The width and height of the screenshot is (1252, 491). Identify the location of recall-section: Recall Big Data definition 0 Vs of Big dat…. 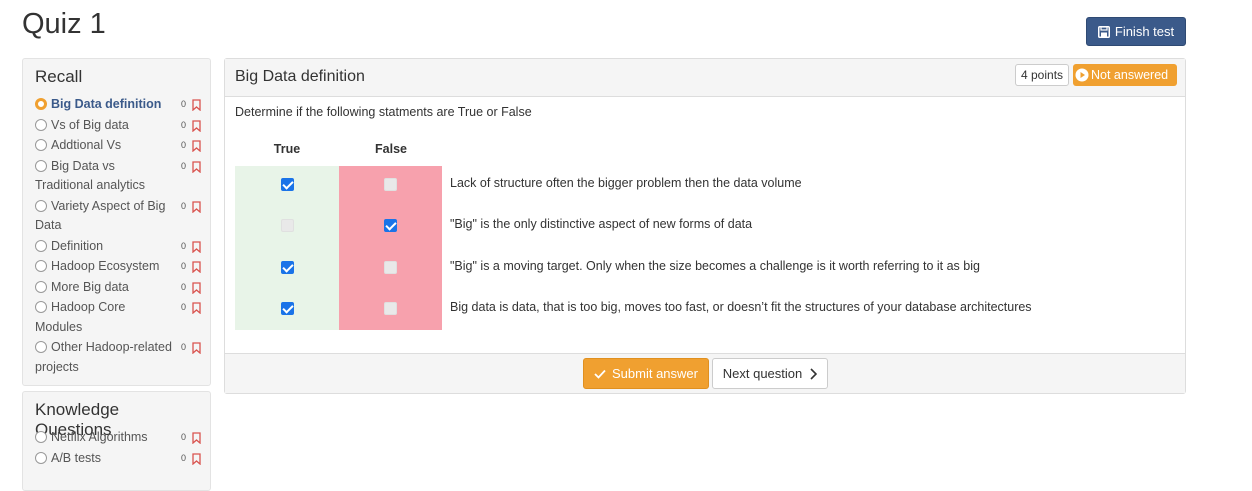
(116, 222).